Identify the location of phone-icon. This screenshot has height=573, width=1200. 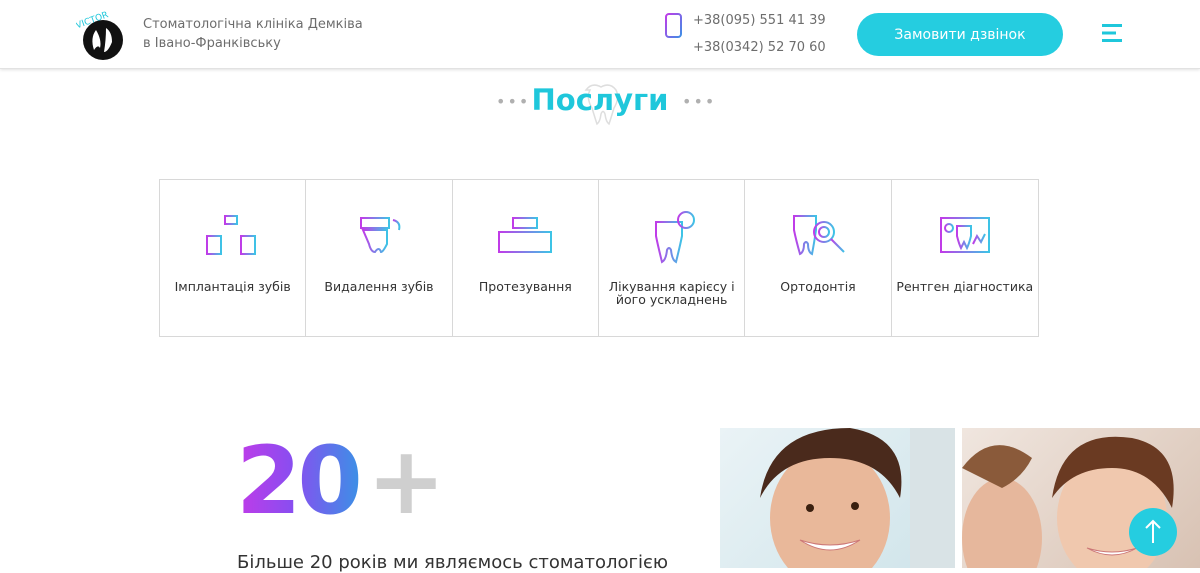
(674, 26).